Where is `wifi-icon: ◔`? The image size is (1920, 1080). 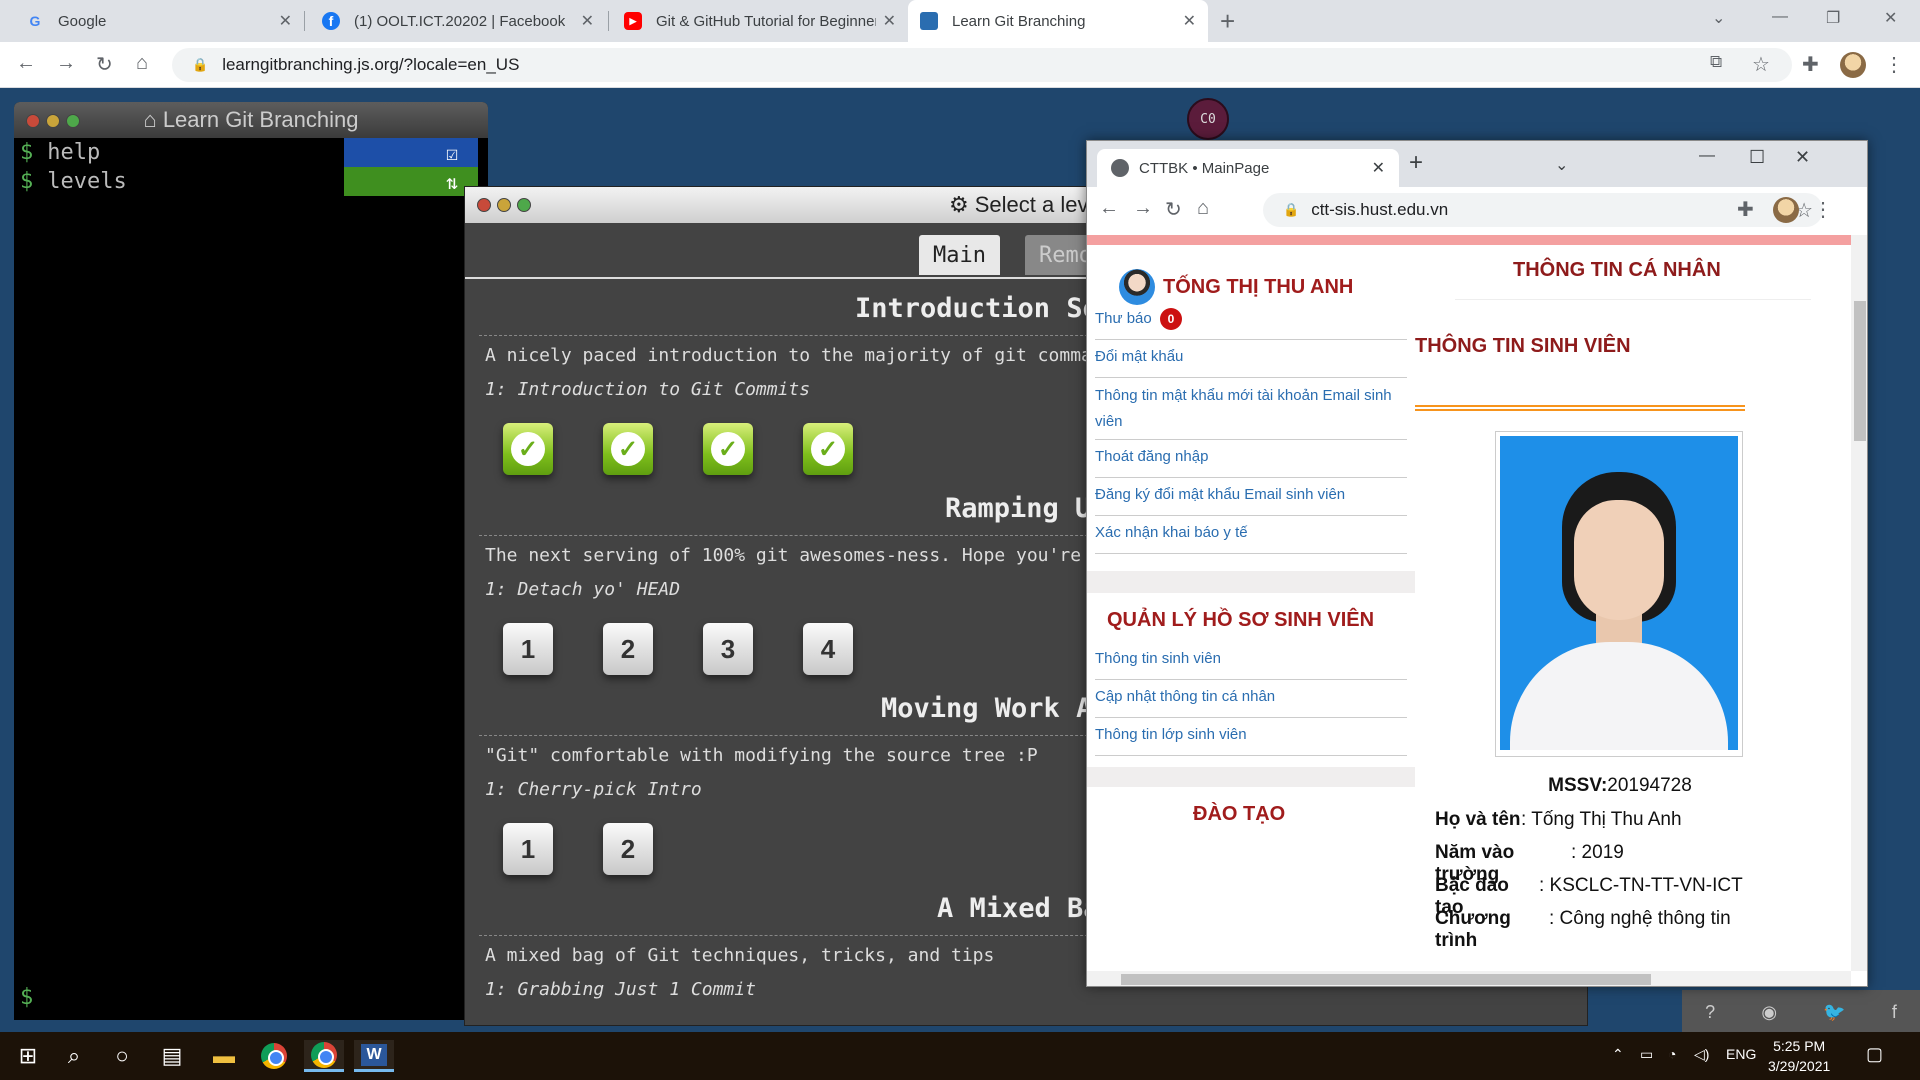
wifi-icon: ◔ is located at coordinates (1672, 1054).